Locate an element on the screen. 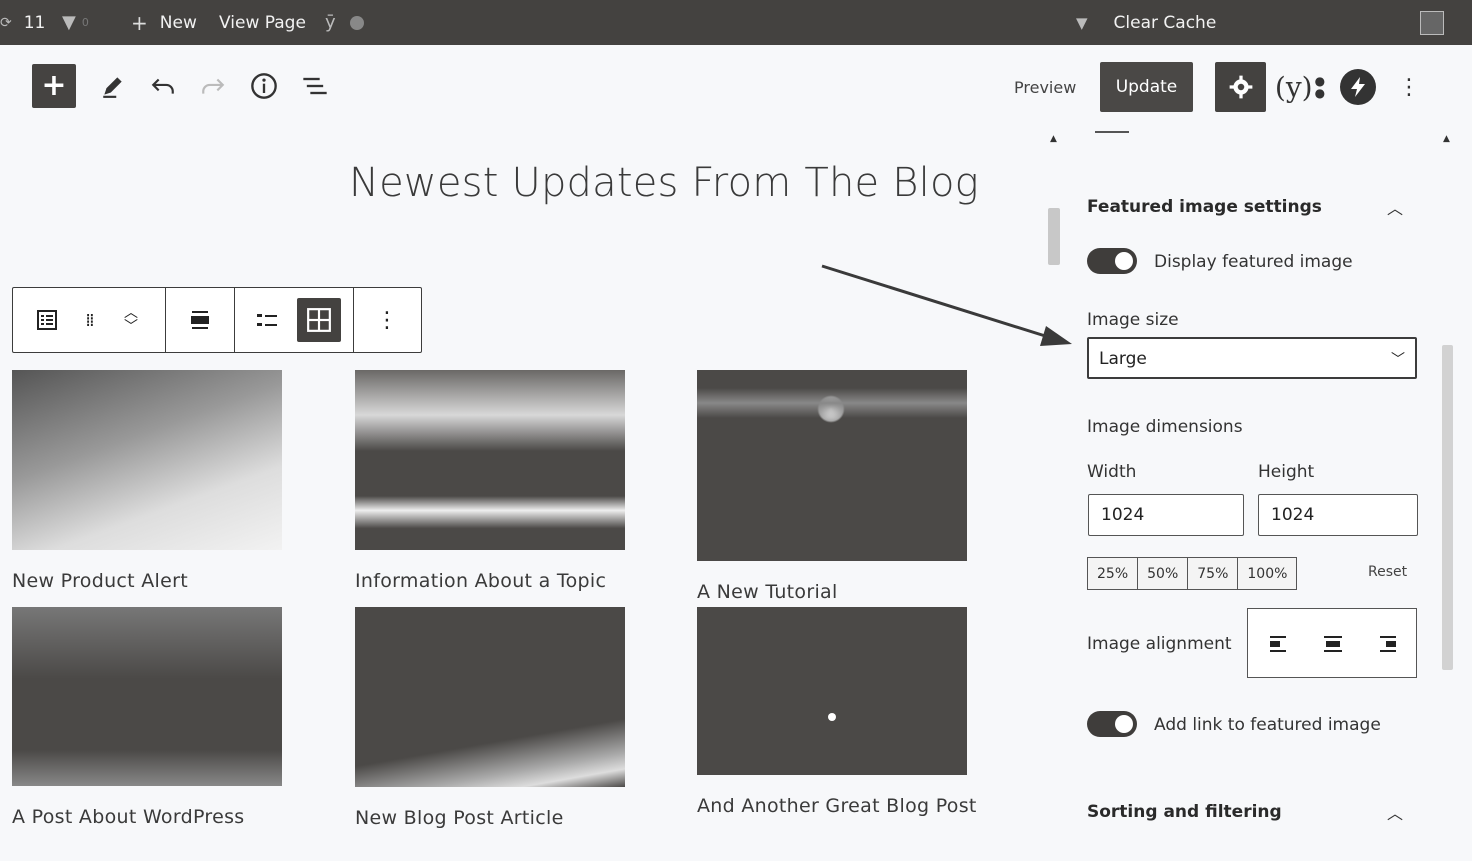 The image size is (1472, 861). content-scrollbar is located at coordinates (1054, 236).